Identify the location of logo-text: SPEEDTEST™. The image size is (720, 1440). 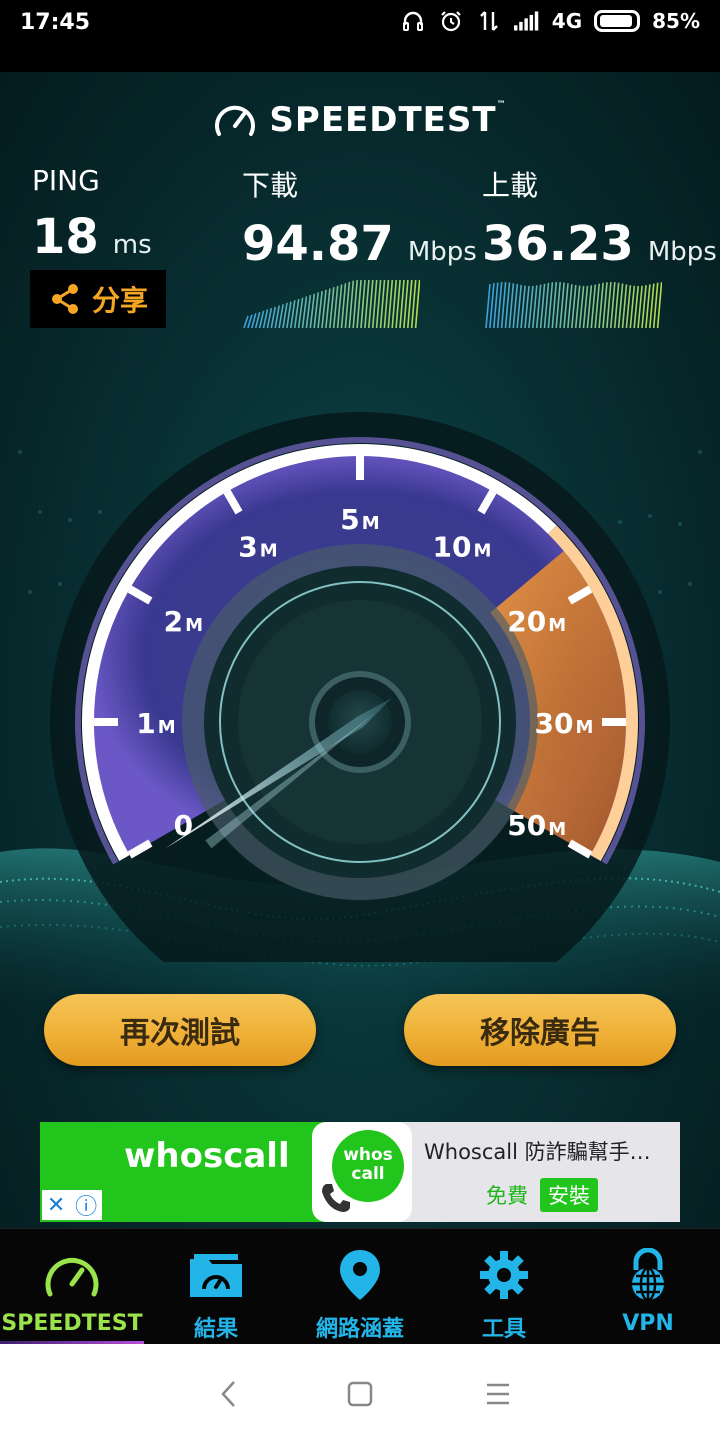
(388, 120).